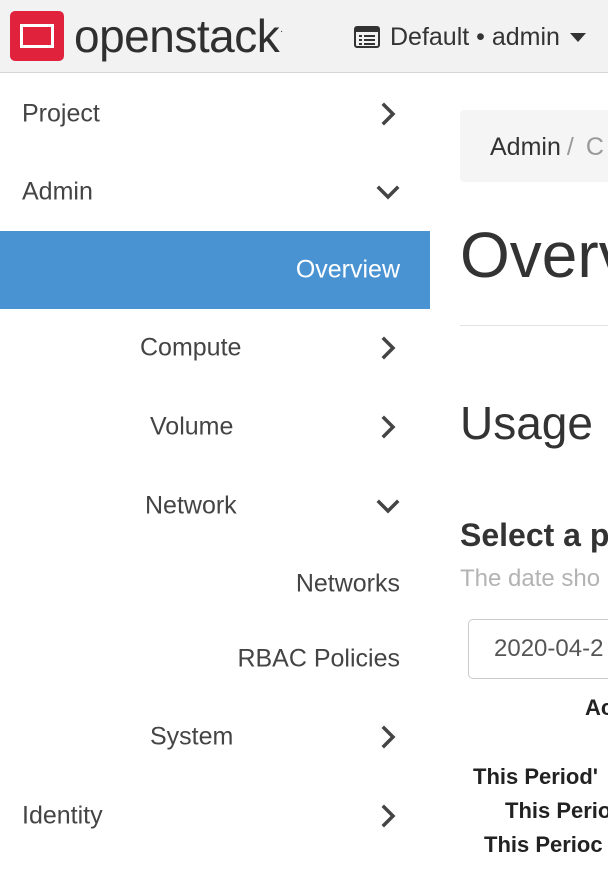  I want to click on usage-section-title: Usage, so click(526, 423).